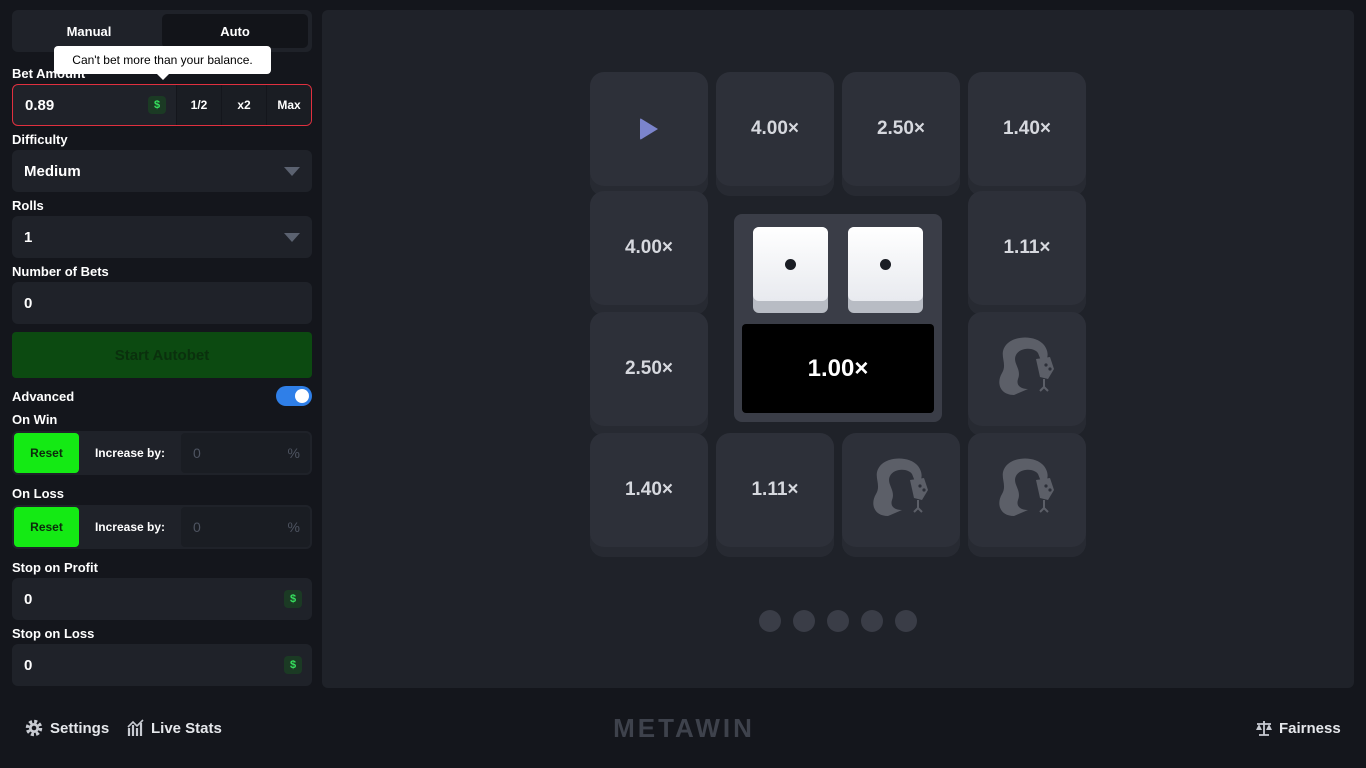 This screenshot has width=1366, height=768. Describe the element at coordinates (53, 633) in the screenshot. I see `stop-on-loss-label: Stop on Loss` at that location.